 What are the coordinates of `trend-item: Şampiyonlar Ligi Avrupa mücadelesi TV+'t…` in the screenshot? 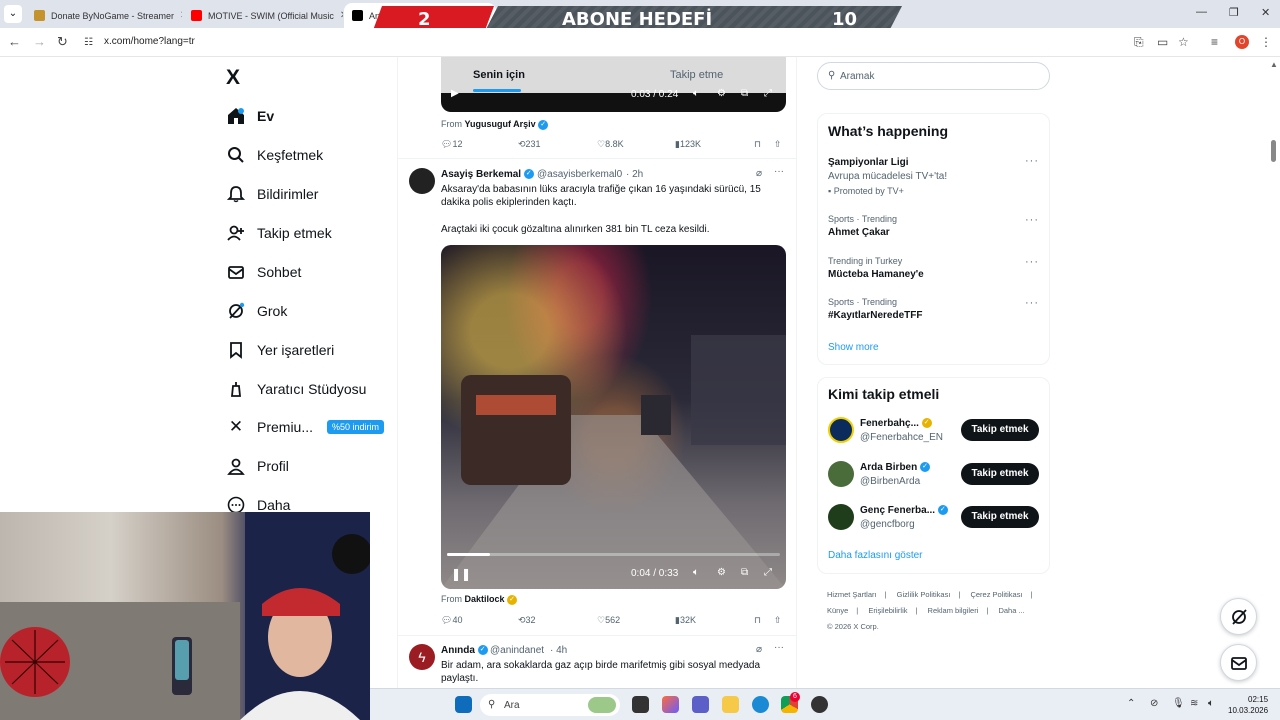 It's located at (933, 176).